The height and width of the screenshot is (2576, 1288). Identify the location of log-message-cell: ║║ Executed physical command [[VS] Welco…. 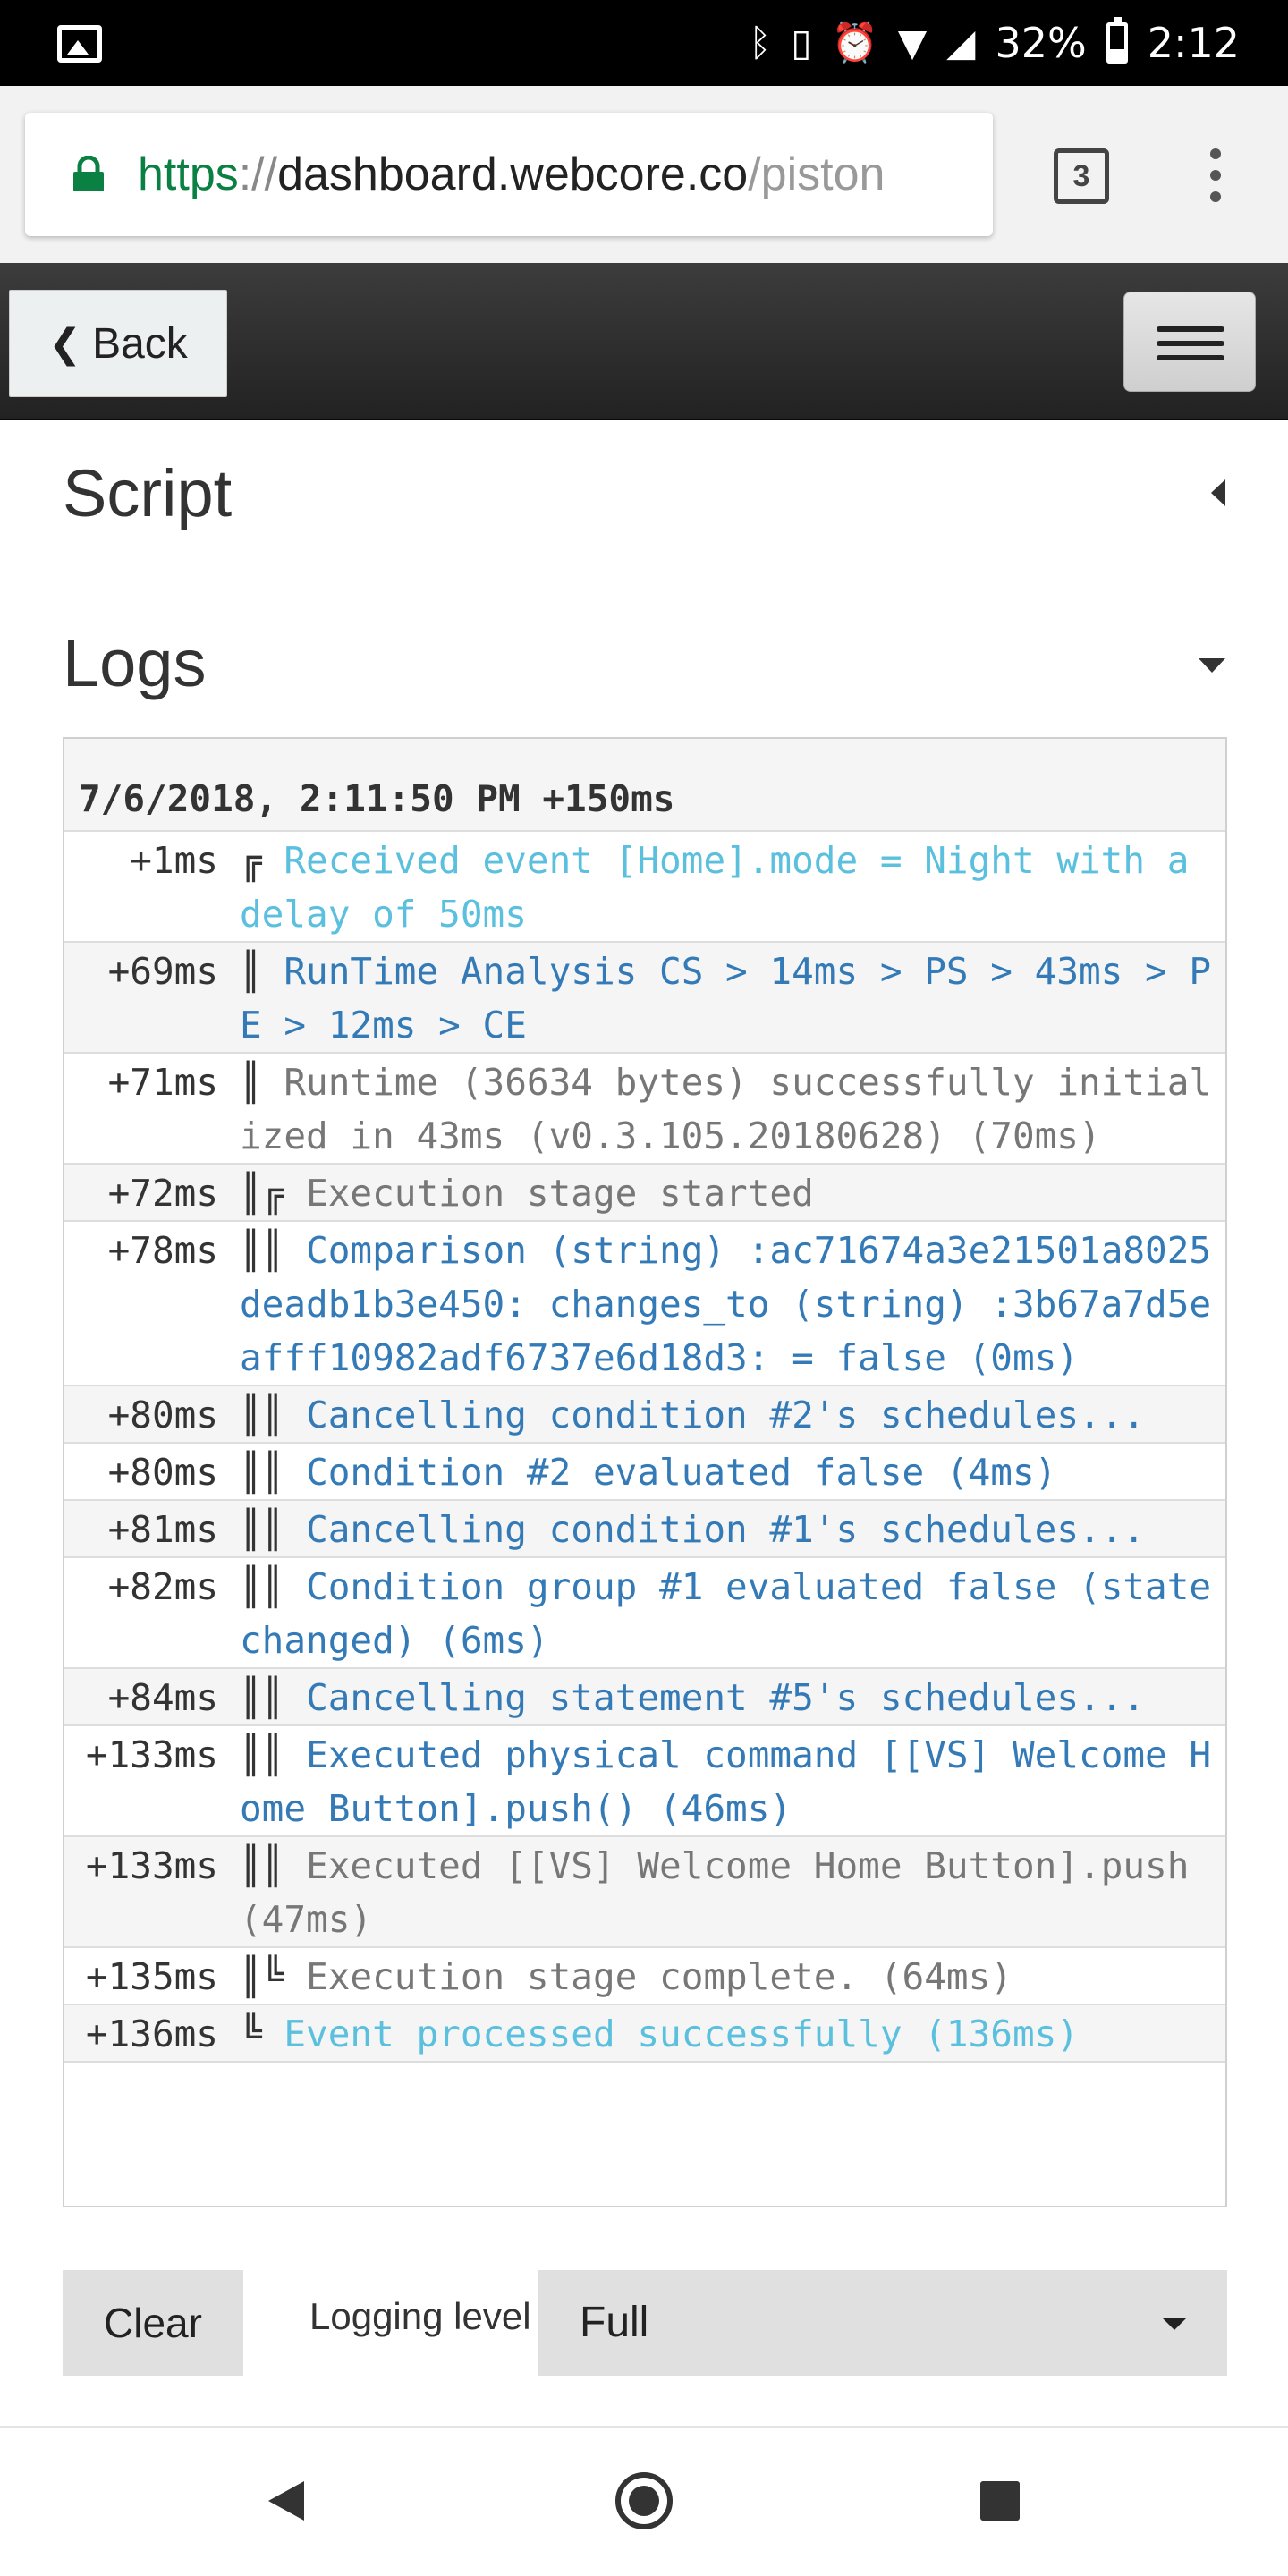
(732, 1780).